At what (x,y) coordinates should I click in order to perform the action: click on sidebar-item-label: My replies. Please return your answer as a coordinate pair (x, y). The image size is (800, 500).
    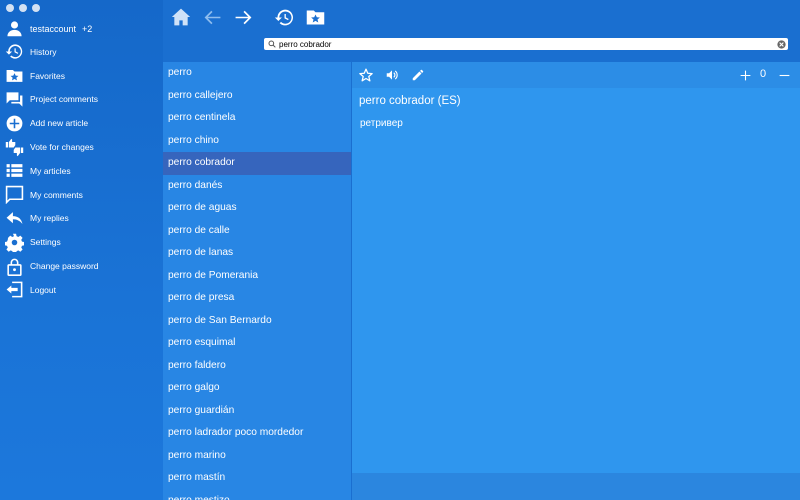
    Looking at the image, I should click on (49, 218).